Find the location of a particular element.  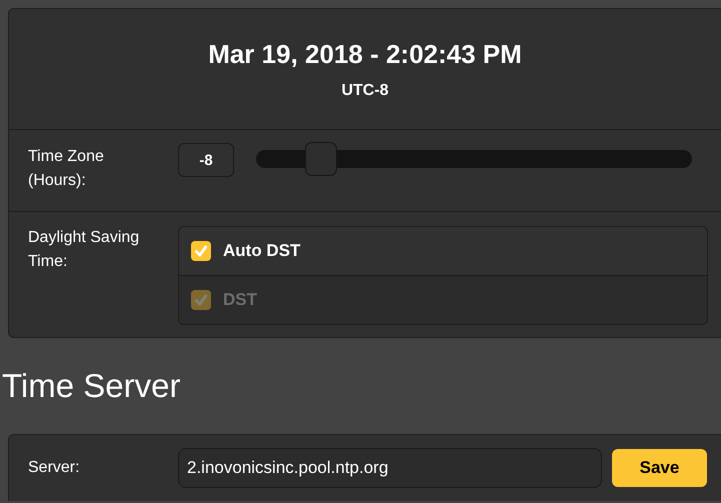

section-heading: Time Server is located at coordinates (92, 386).